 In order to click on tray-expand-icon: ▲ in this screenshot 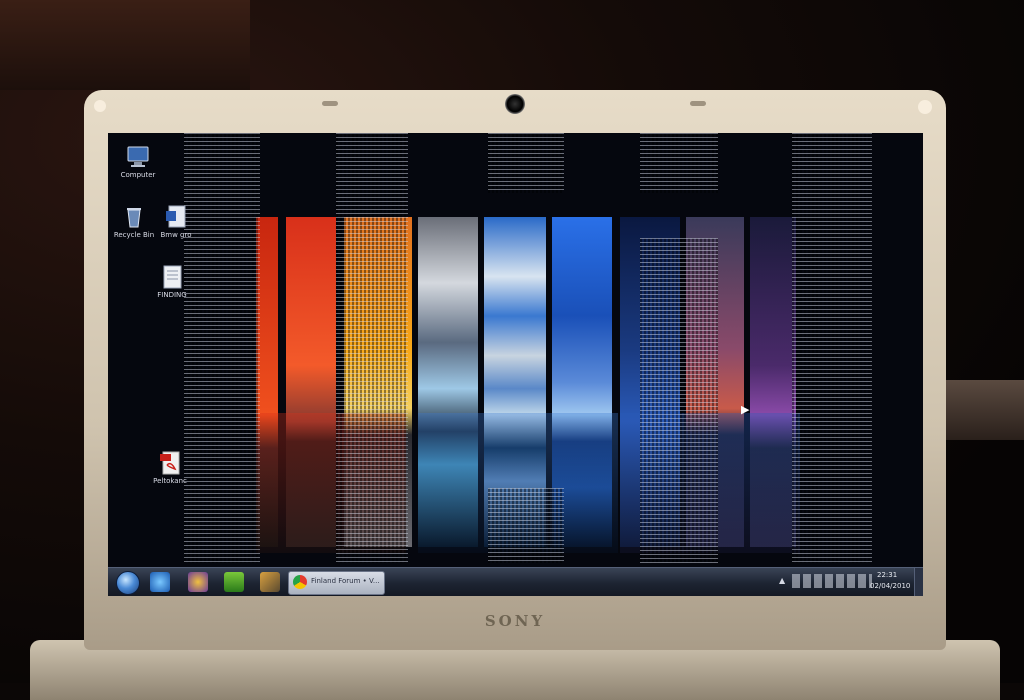, I will do `click(782, 580)`.